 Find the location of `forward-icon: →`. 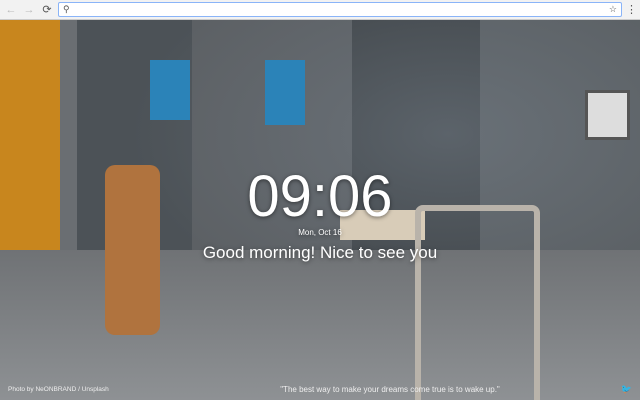

forward-icon: → is located at coordinates (29, 10).